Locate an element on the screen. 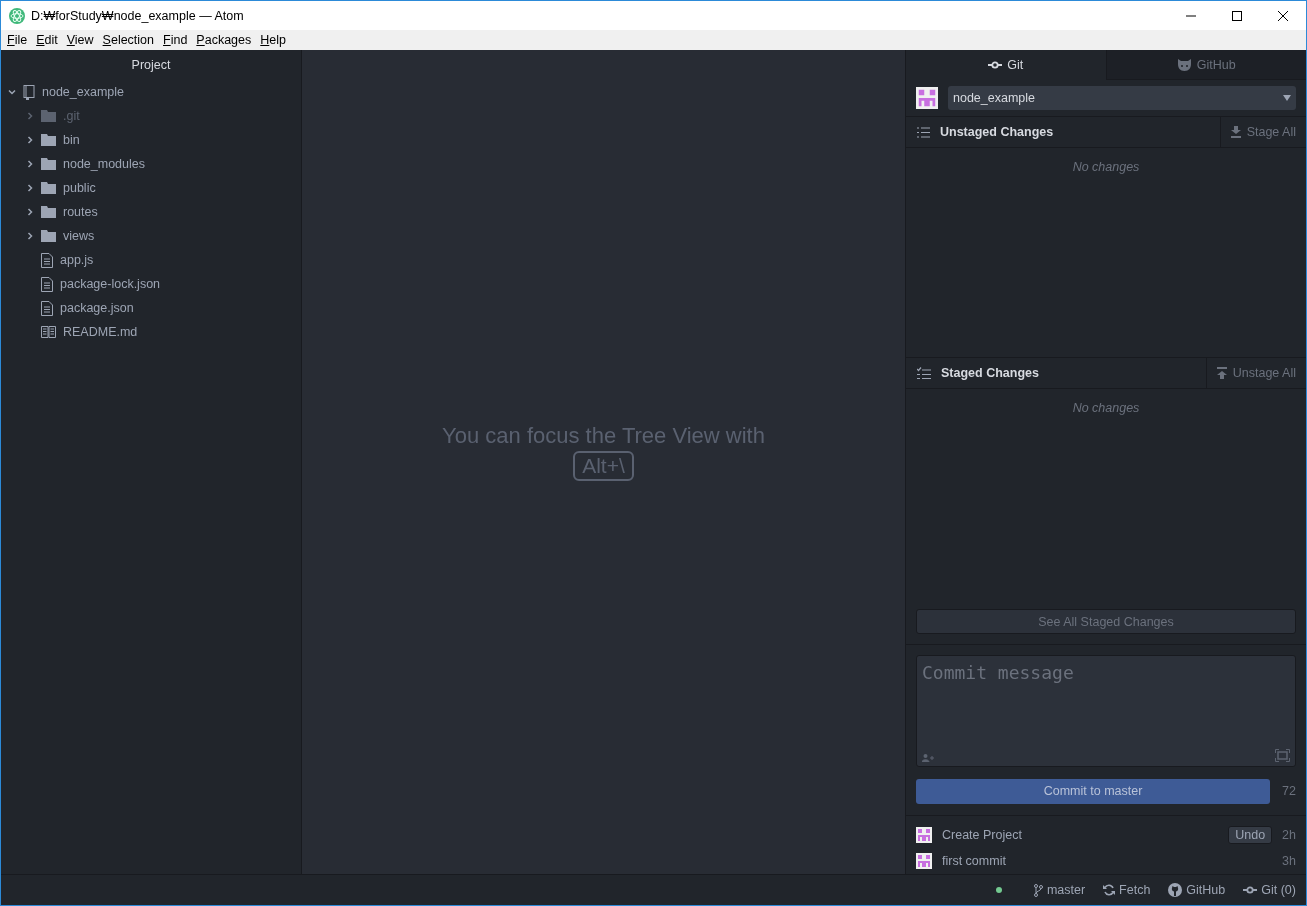 This screenshot has height=906, width=1307. character-count: 72 is located at coordinates (1289, 791).